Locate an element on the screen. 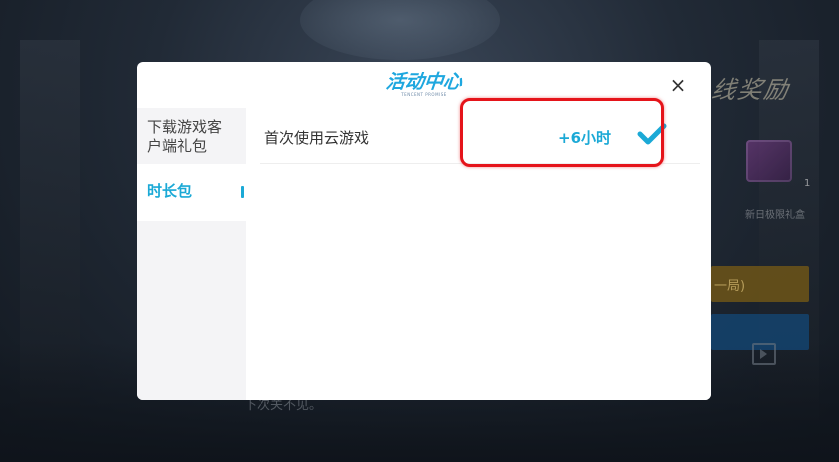 Image resolution: width=839 pixels, height=462 pixels. gift-box-image is located at coordinates (769, 161).